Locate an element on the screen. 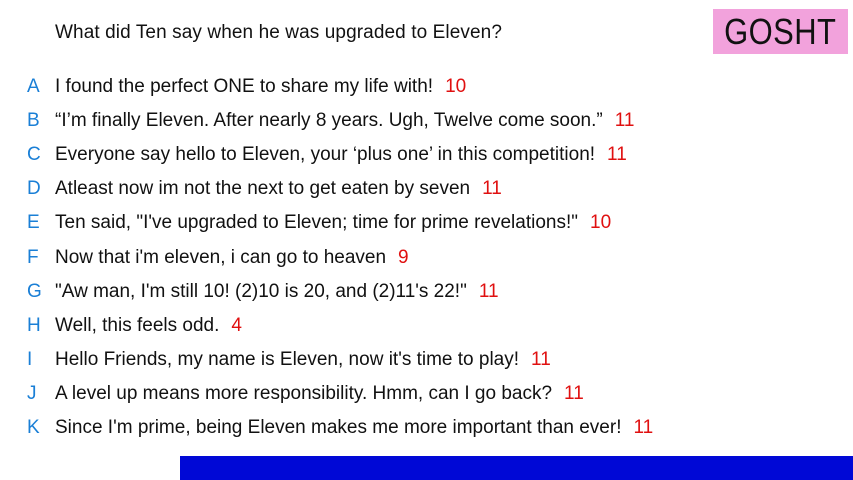 This screenshot has width=853, height=480. brand-logo-text: GOSHT is located at coordinates (780, 31).